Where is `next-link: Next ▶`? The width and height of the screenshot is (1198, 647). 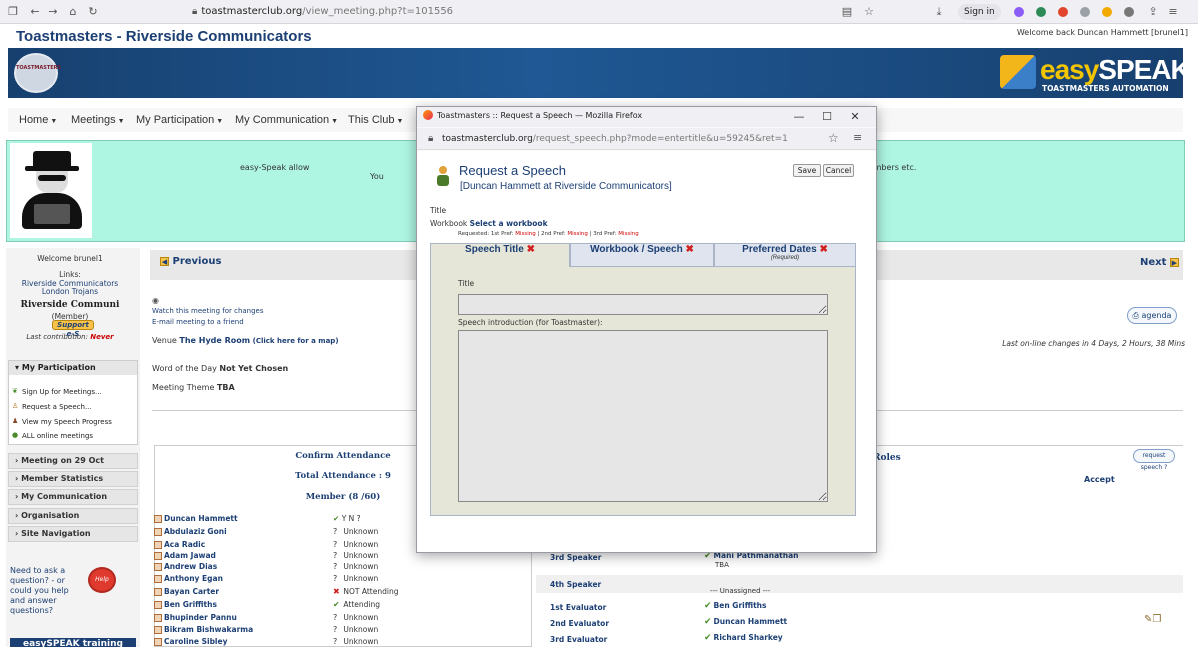
next-link: Next ▶ is located at coordinates (1159, 262).